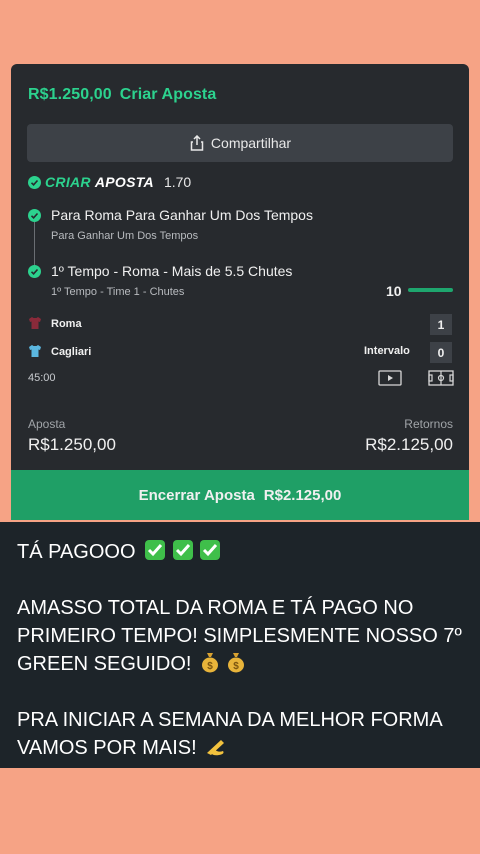 The image size is (480, 854). Describe the element at coordinates (35, 351) in the screenshot. I see `cagliari-jersey-icon` at that location.